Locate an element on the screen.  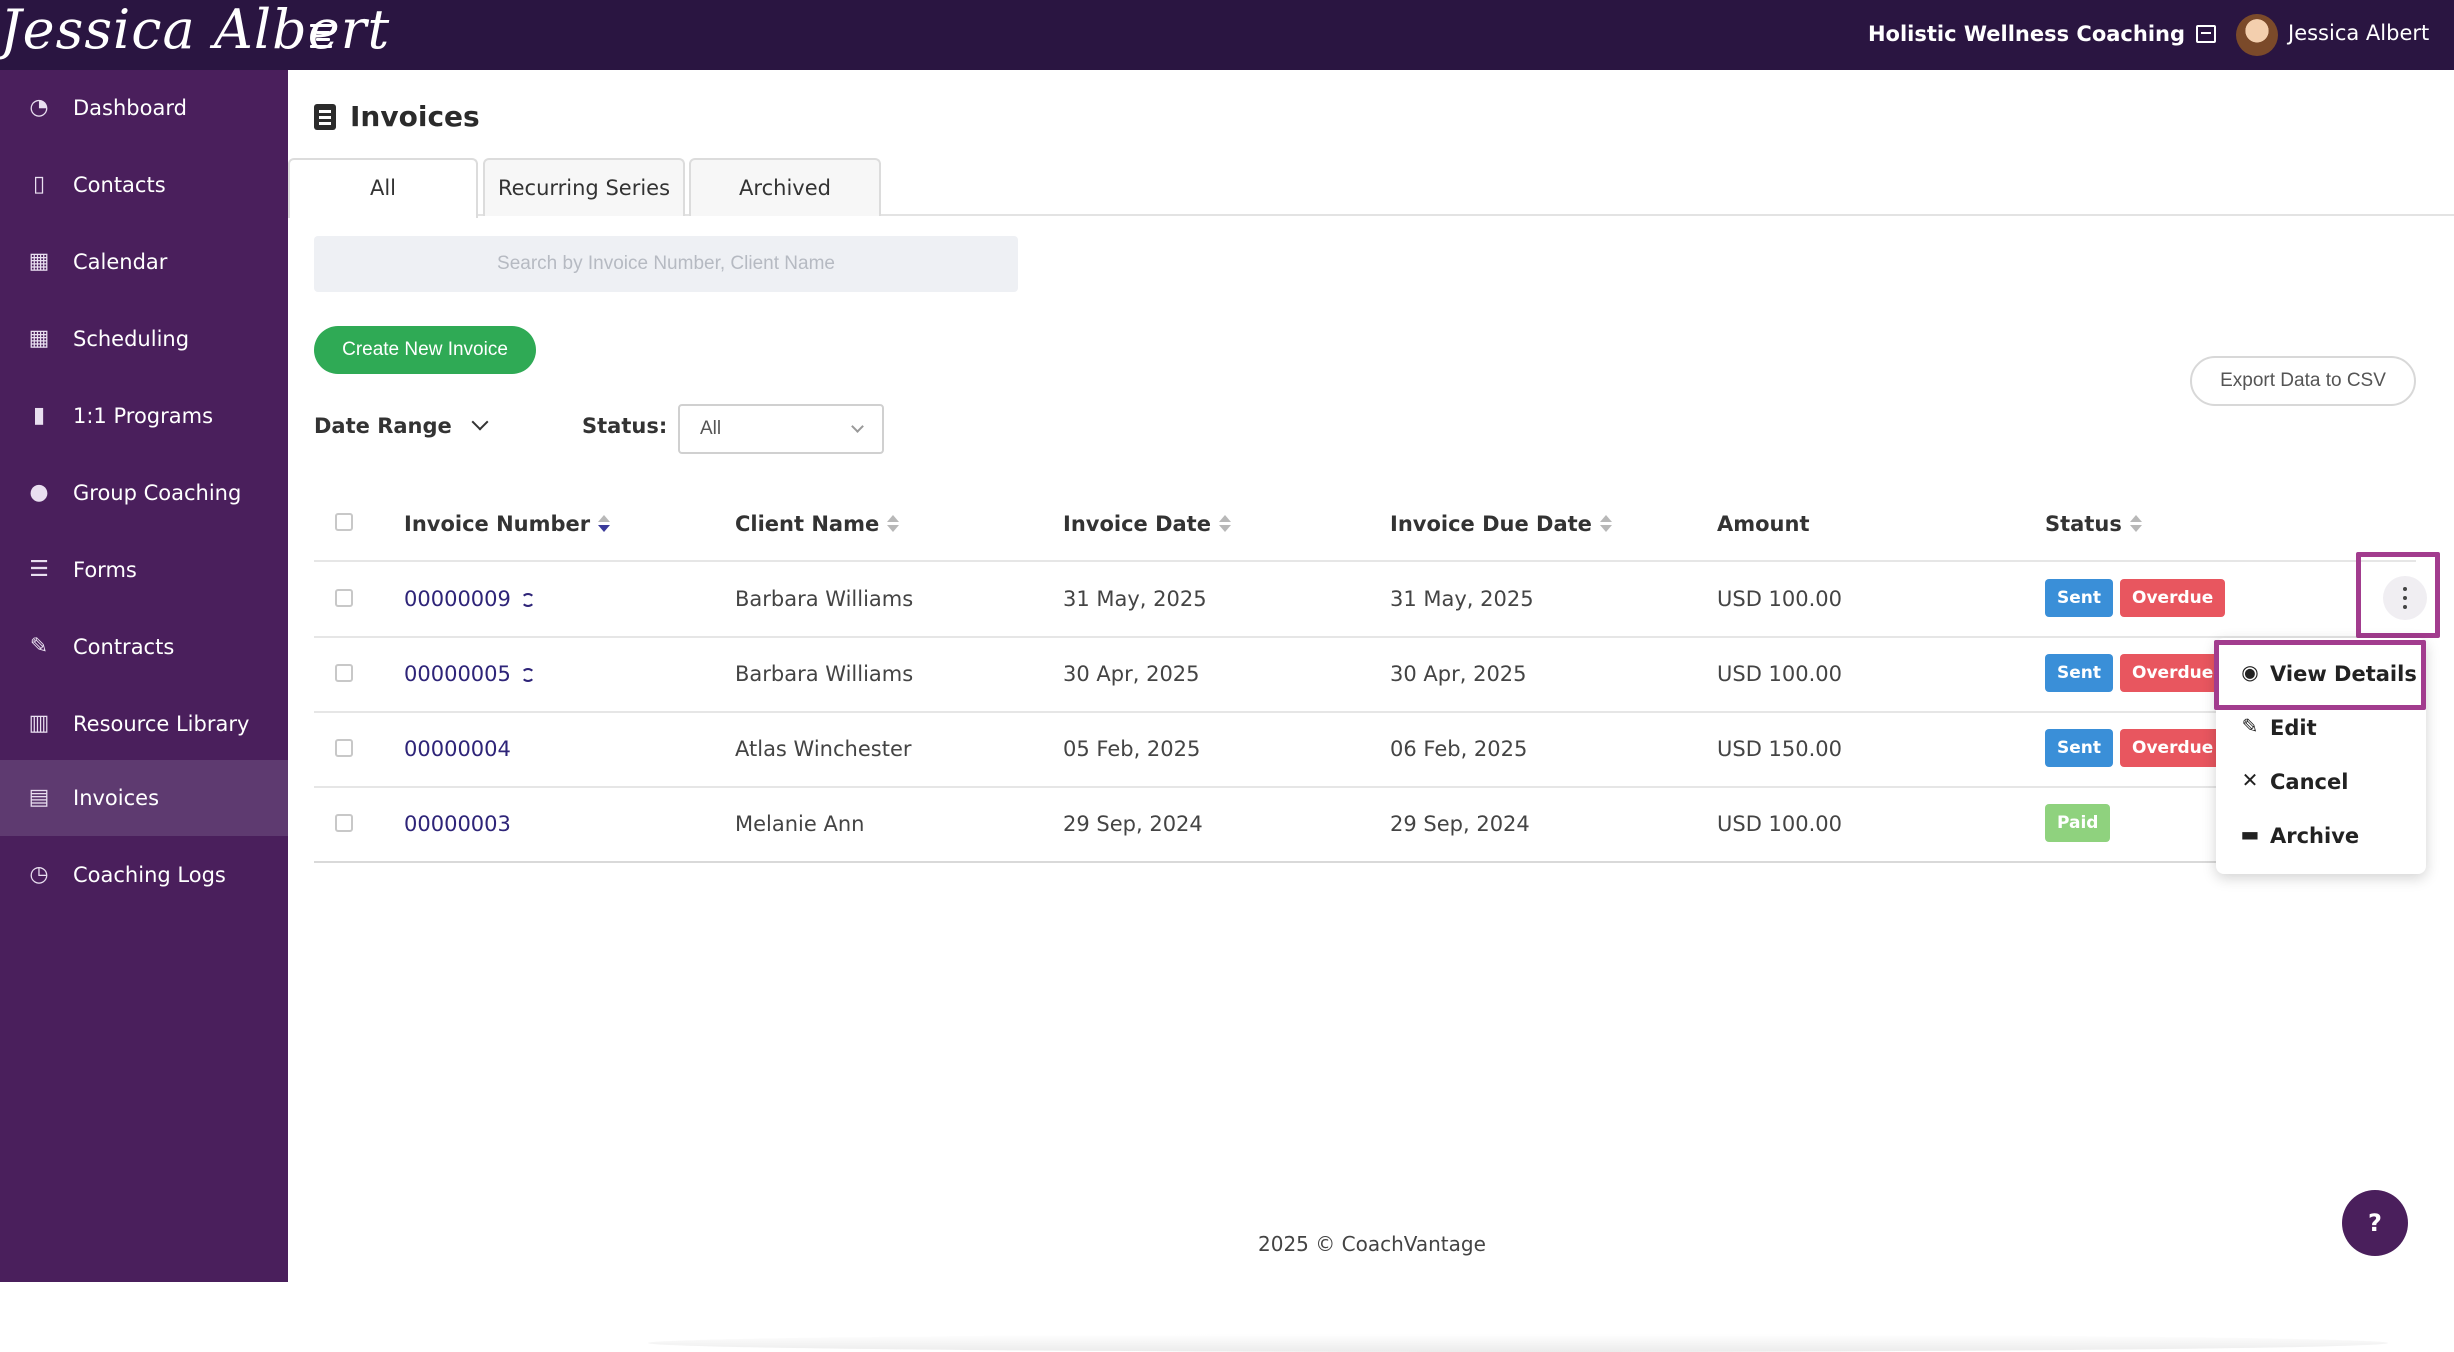
sidebar-item-group-coaching: ● Group Coaching is located at coordinates (144, 493).